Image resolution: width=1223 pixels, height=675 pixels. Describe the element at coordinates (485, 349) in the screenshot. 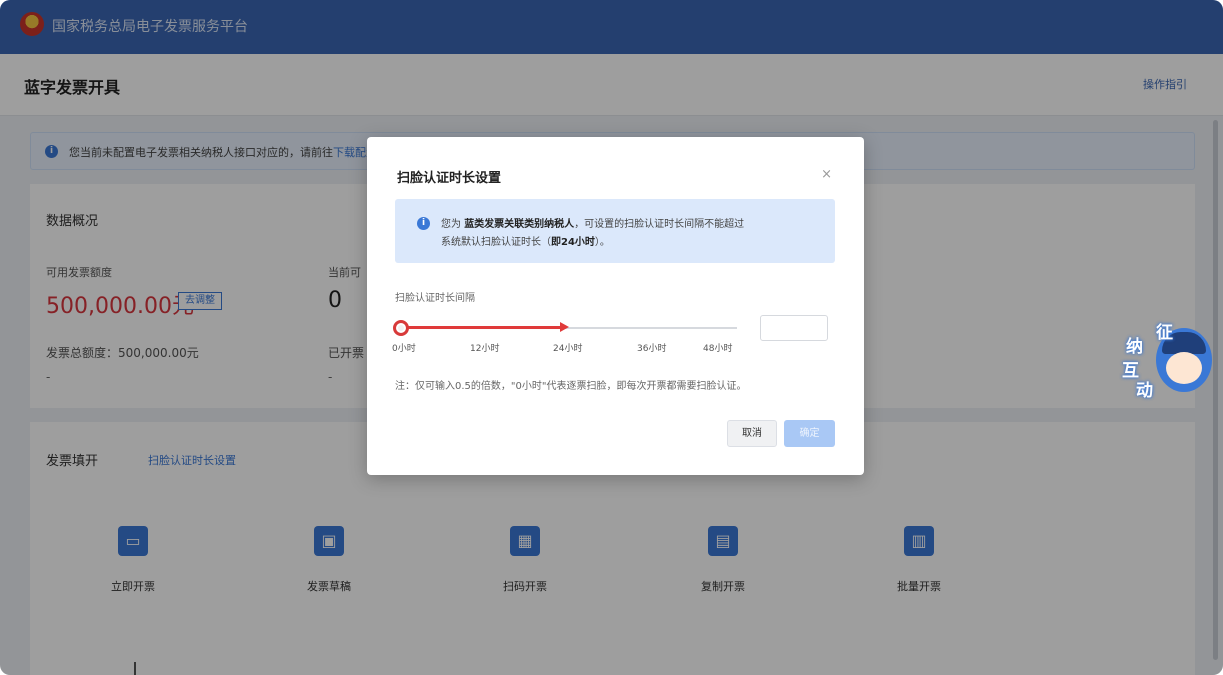

I see `slider-tick-12: 12小时` at that location.